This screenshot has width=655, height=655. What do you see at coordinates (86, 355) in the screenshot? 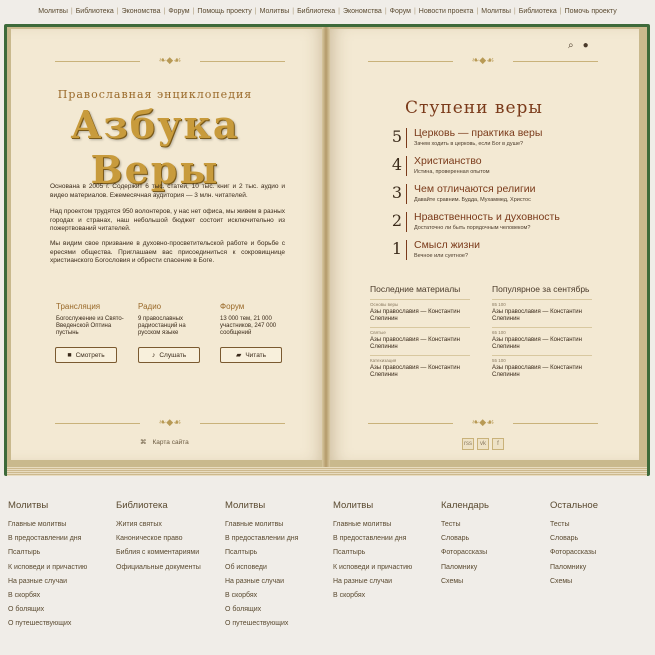
I see `watch-button: ■ Смотреть` at bounding box center [86, 355].